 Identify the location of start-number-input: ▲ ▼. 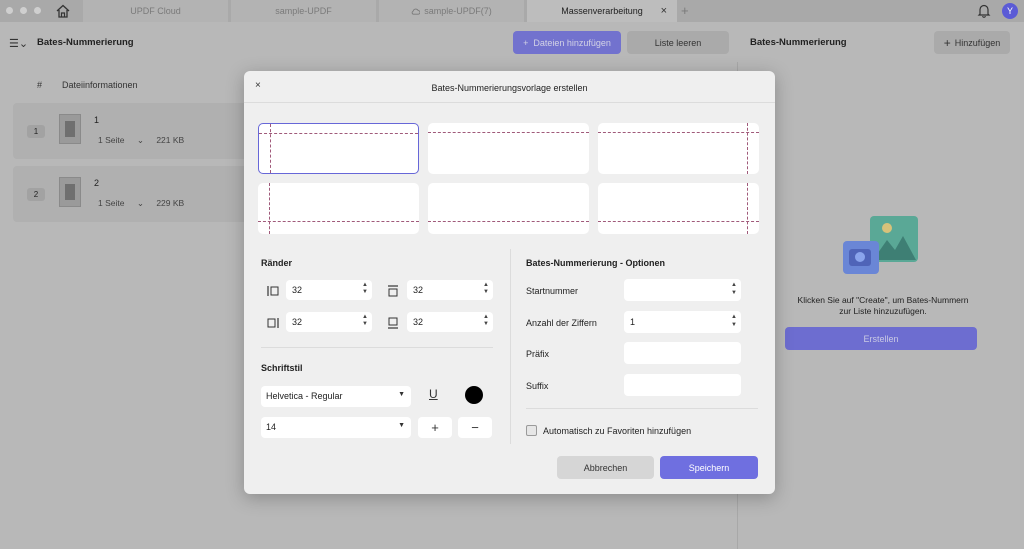
(682, 290).